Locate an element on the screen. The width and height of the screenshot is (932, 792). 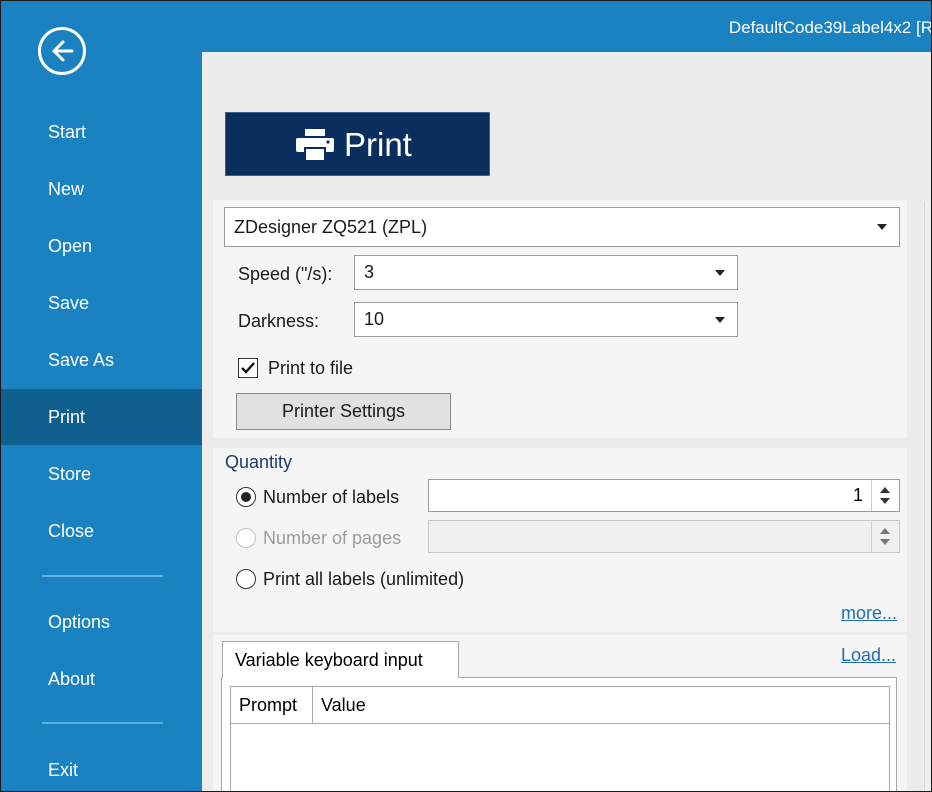
sidebar-item-new: New is located at coordinates (101, 189).